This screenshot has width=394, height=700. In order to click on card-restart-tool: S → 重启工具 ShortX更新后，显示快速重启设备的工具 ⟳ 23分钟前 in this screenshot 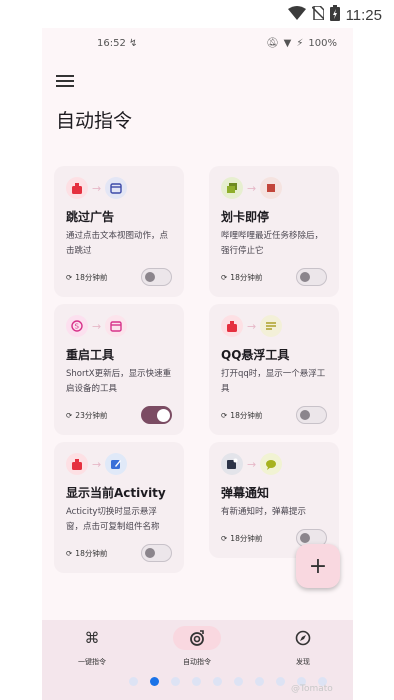, I will do `click(119, 369)`.